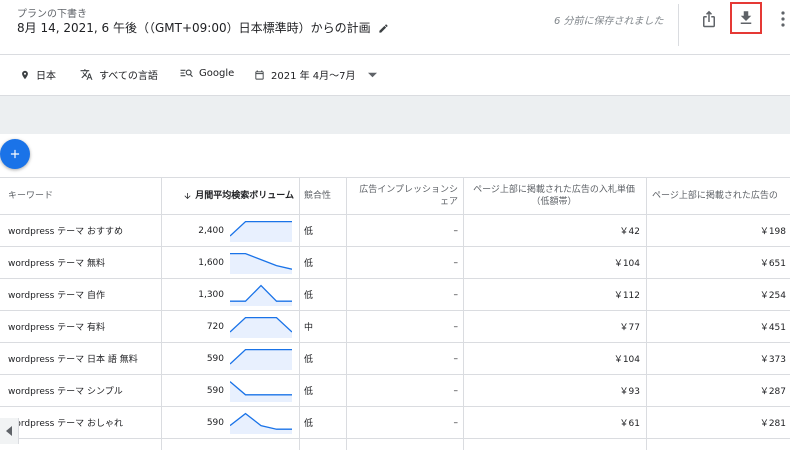 This screenshot has width=790, height=450. Describe the element at coordinates (56, 328) in the screenshot. I see `keyword-cell: wordpress テーマ 有料` at that location.